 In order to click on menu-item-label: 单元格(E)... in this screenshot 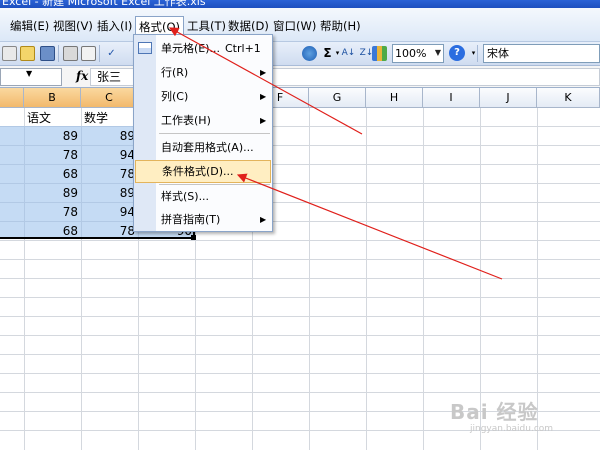, I will do `click(191, 48)`.